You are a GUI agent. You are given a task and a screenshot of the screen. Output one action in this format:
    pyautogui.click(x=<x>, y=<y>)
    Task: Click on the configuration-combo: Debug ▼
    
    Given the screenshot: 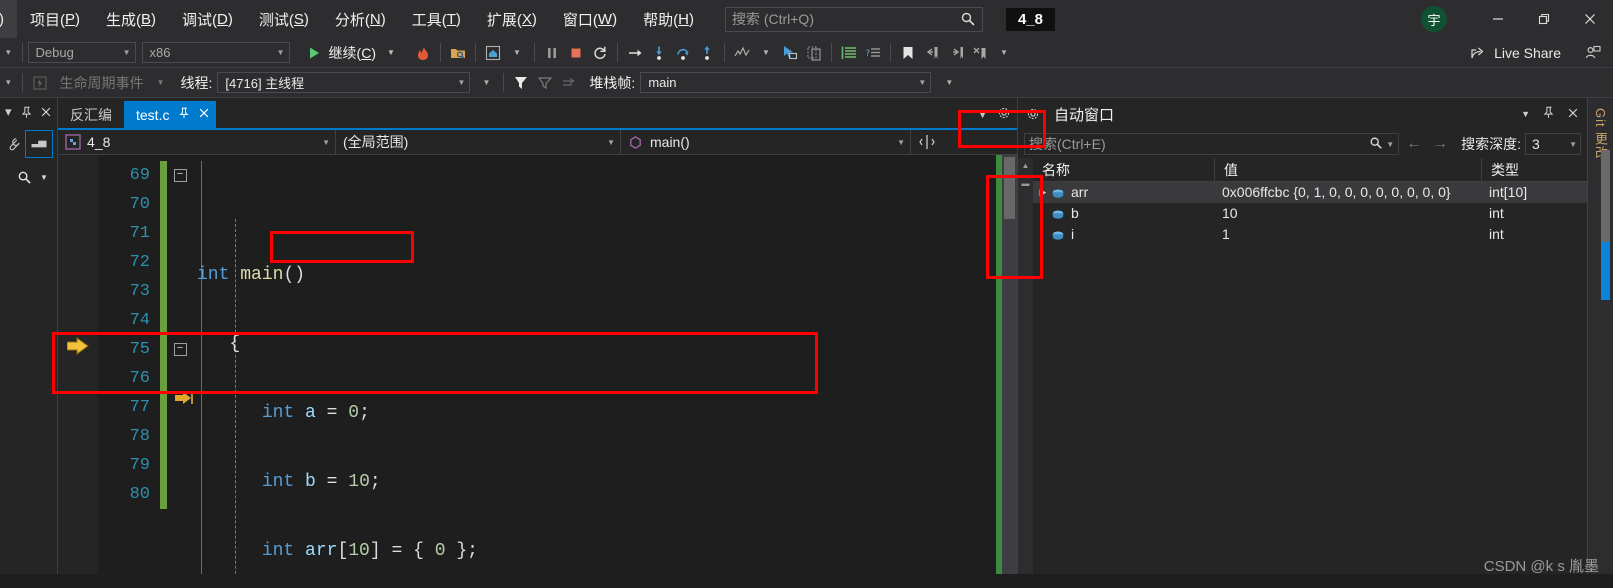 What is the action you would take?
    pyautogui.click(x=81, y=52)
    